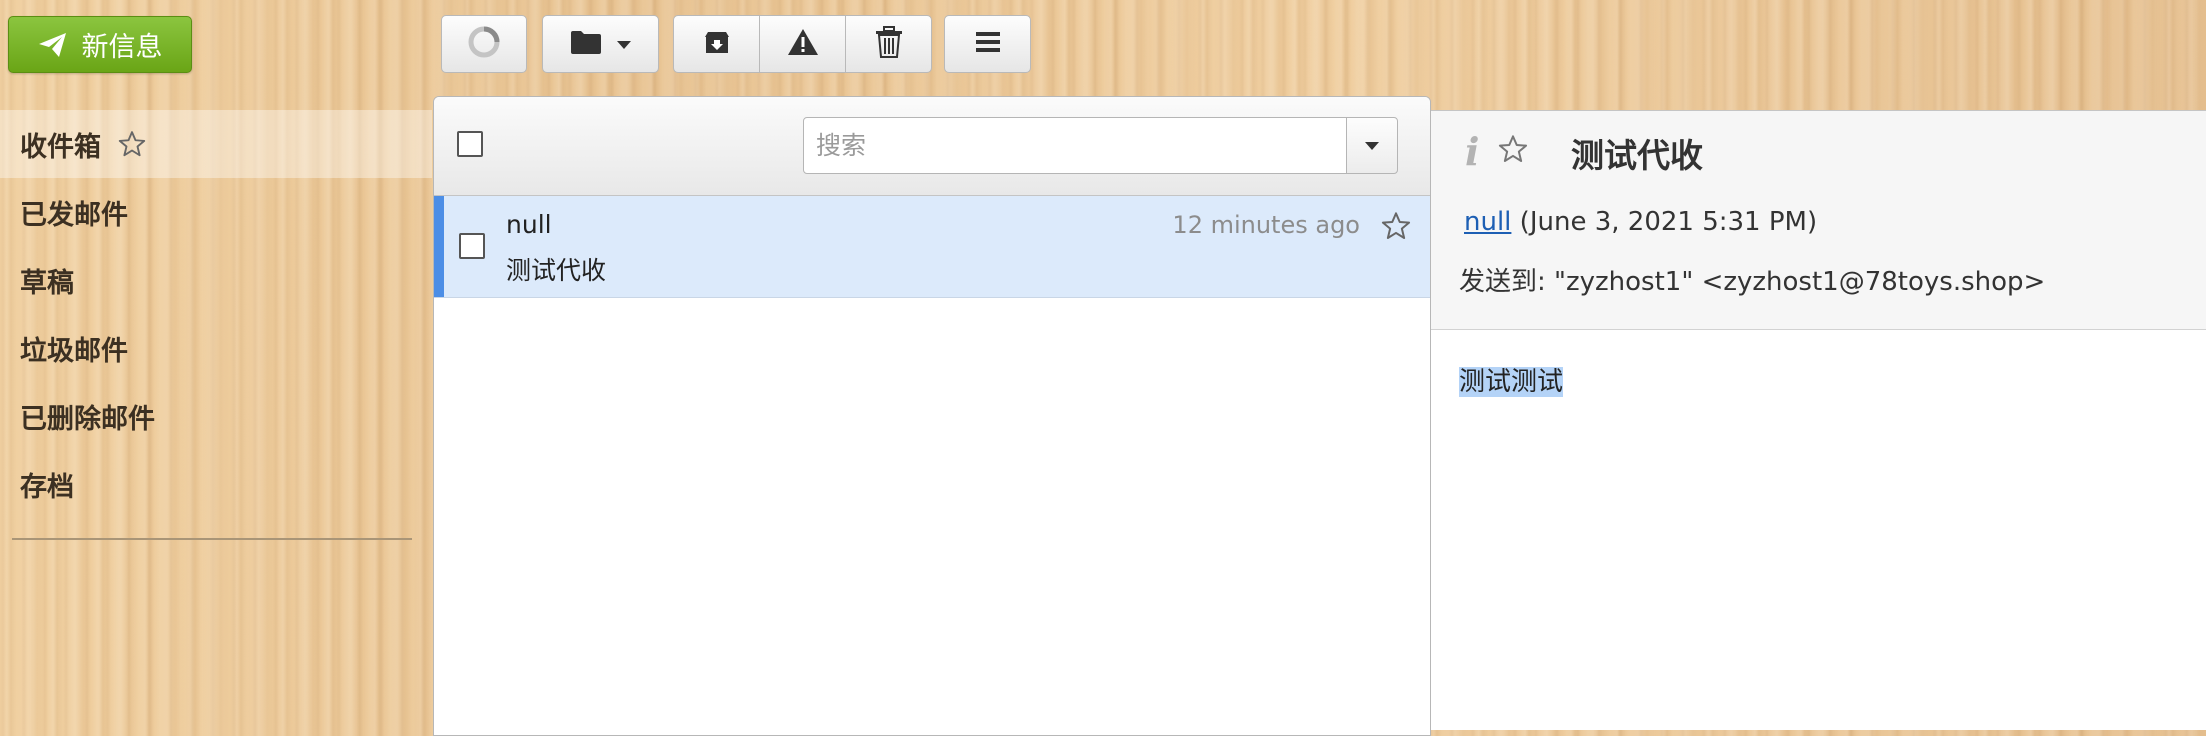 This screenshot has width=2206, height=736. I want to click on folder-label: 已发邮件, so click(74, 215).